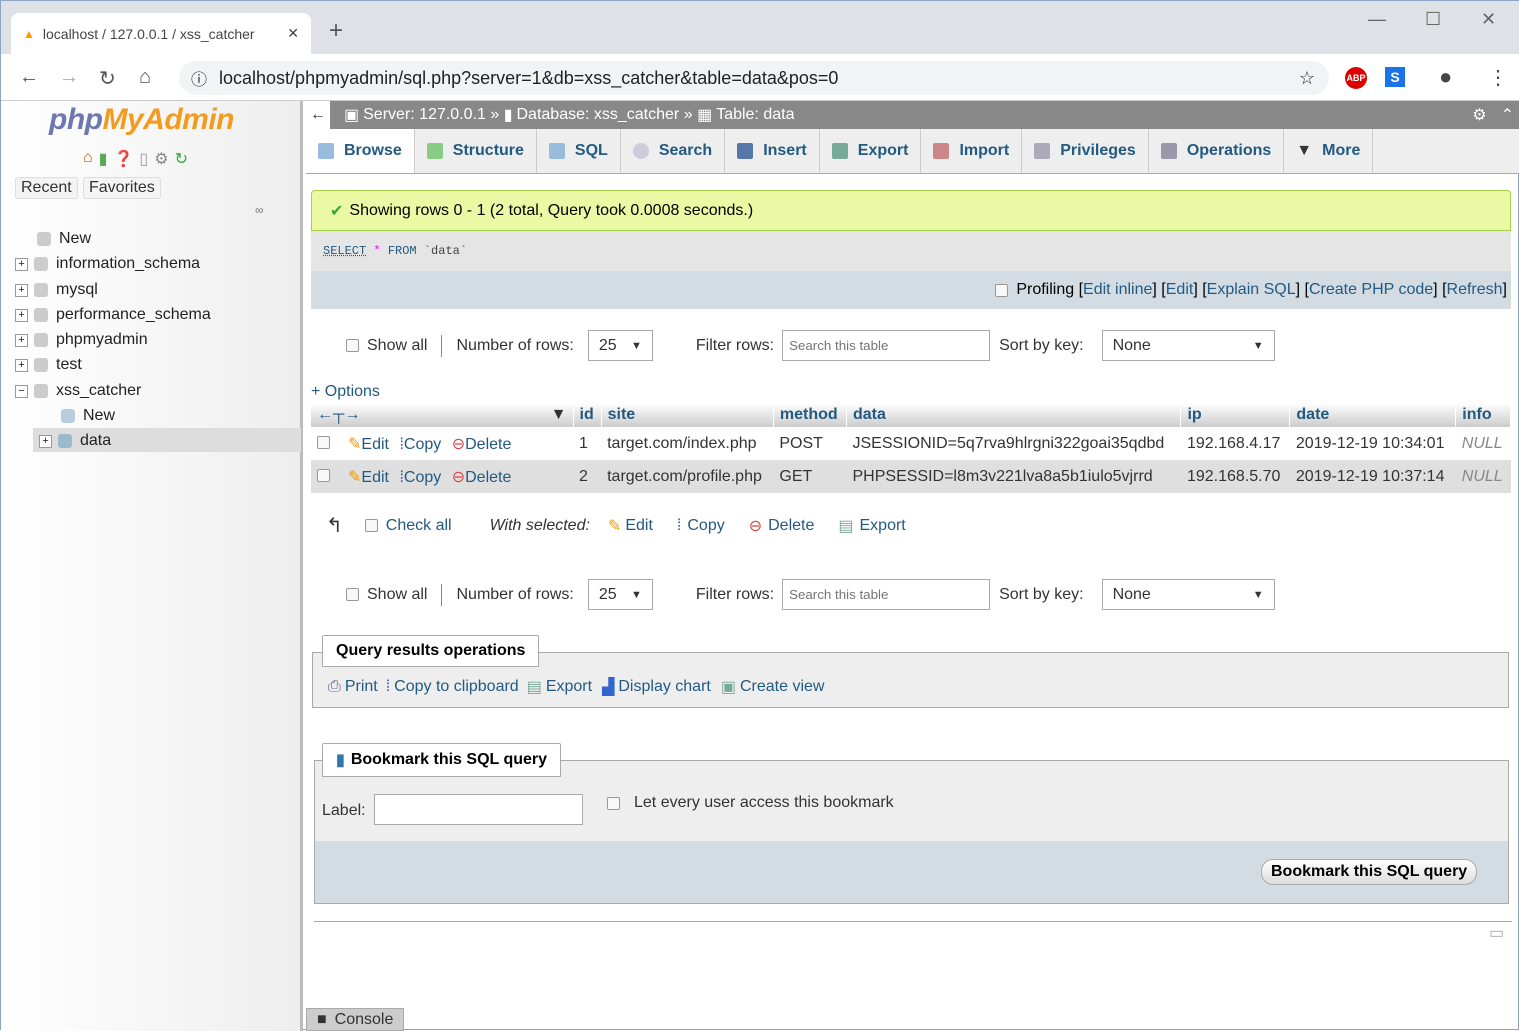  I want to click on check-all-checkbox, so click(371, 525).